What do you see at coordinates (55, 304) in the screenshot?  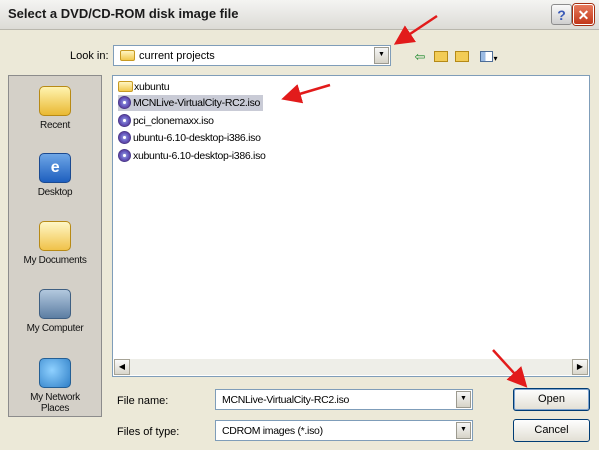 I see `computer-icon` at bounding box center [55, 304].